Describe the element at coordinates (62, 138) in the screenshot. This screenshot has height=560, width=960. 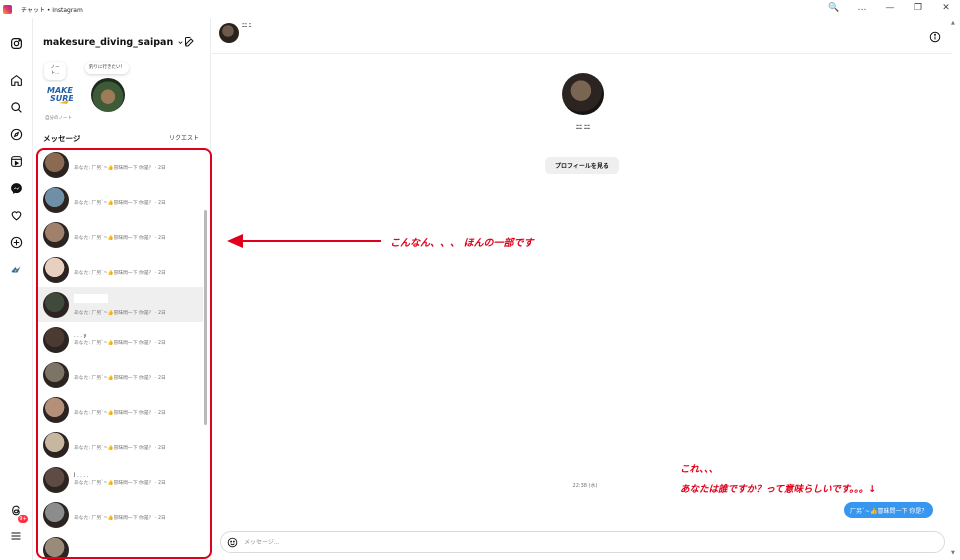
I see `messages-heading: メッセージ` at that location.